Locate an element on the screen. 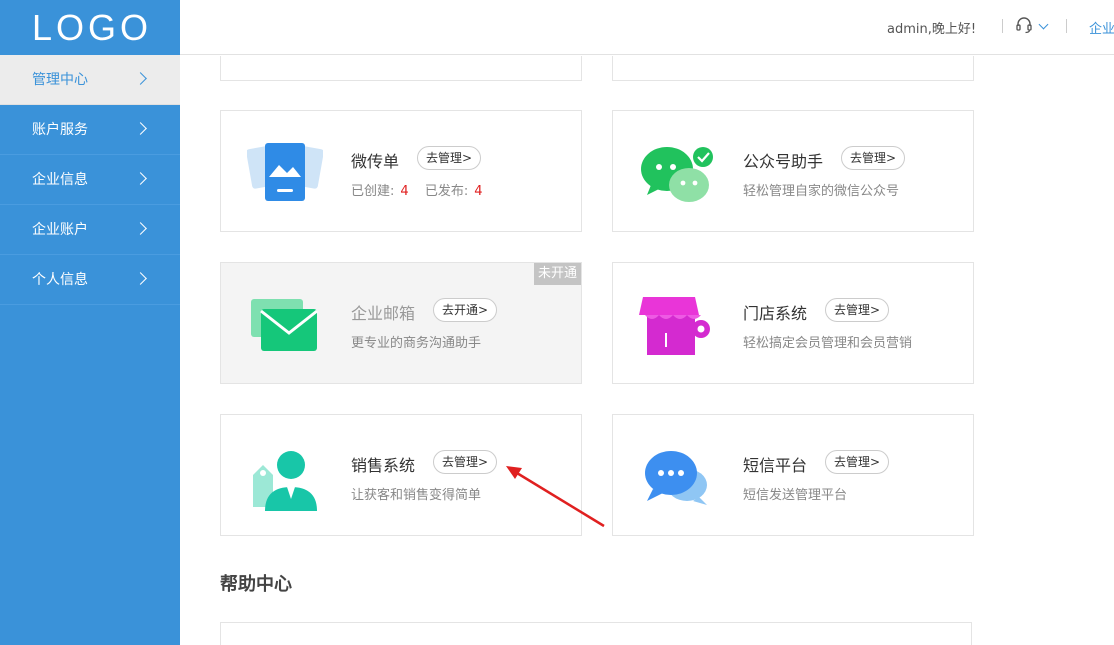  chevron-down-icon is located at coordinates (1043, 24).